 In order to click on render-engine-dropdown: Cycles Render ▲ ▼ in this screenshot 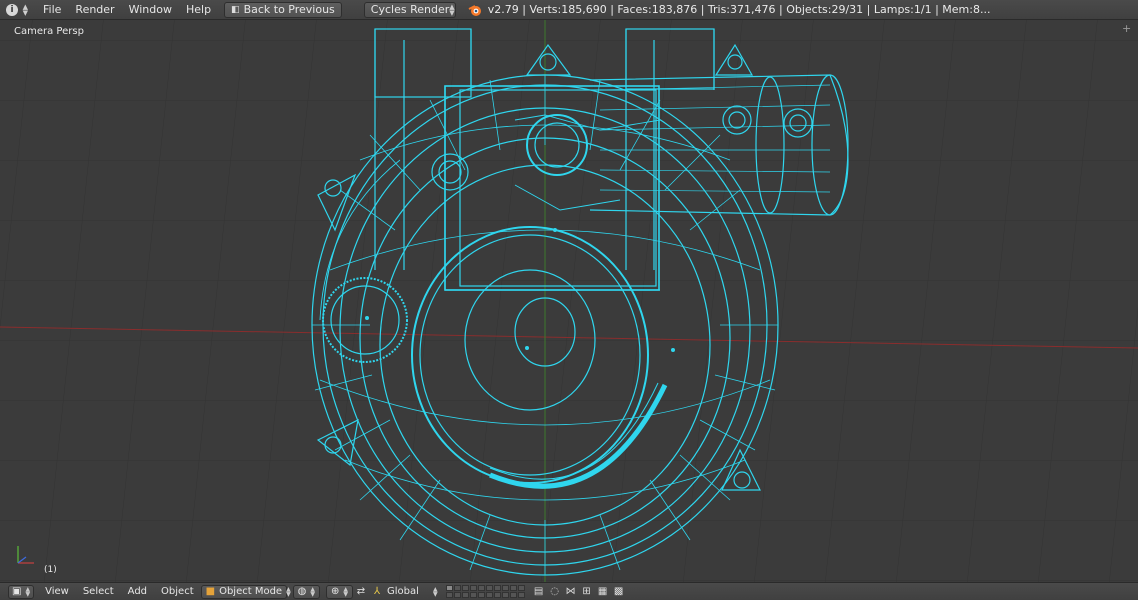, I will do `click(409, 9)`.